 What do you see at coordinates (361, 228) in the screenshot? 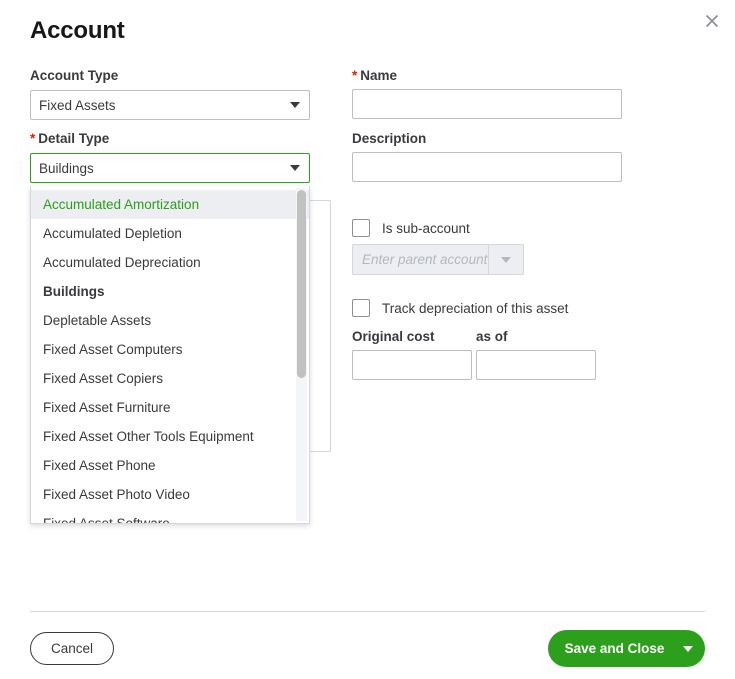
I see `is-sub-account-checkbox` at bounding box center [361, 228].